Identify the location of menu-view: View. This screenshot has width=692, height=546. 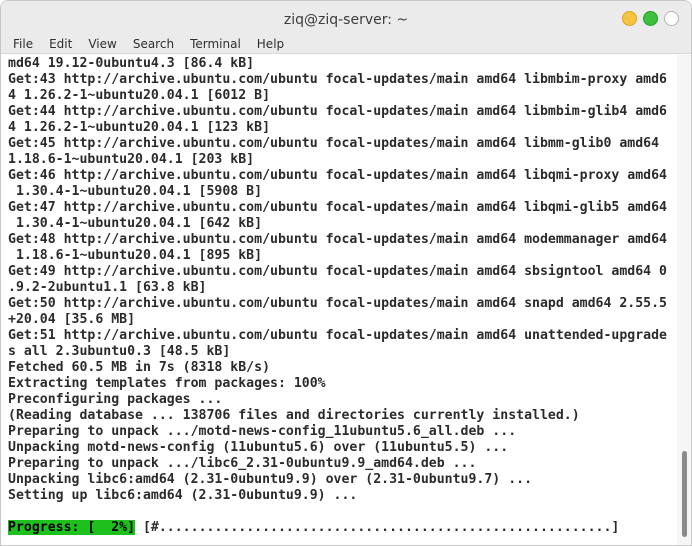
(102, 44).